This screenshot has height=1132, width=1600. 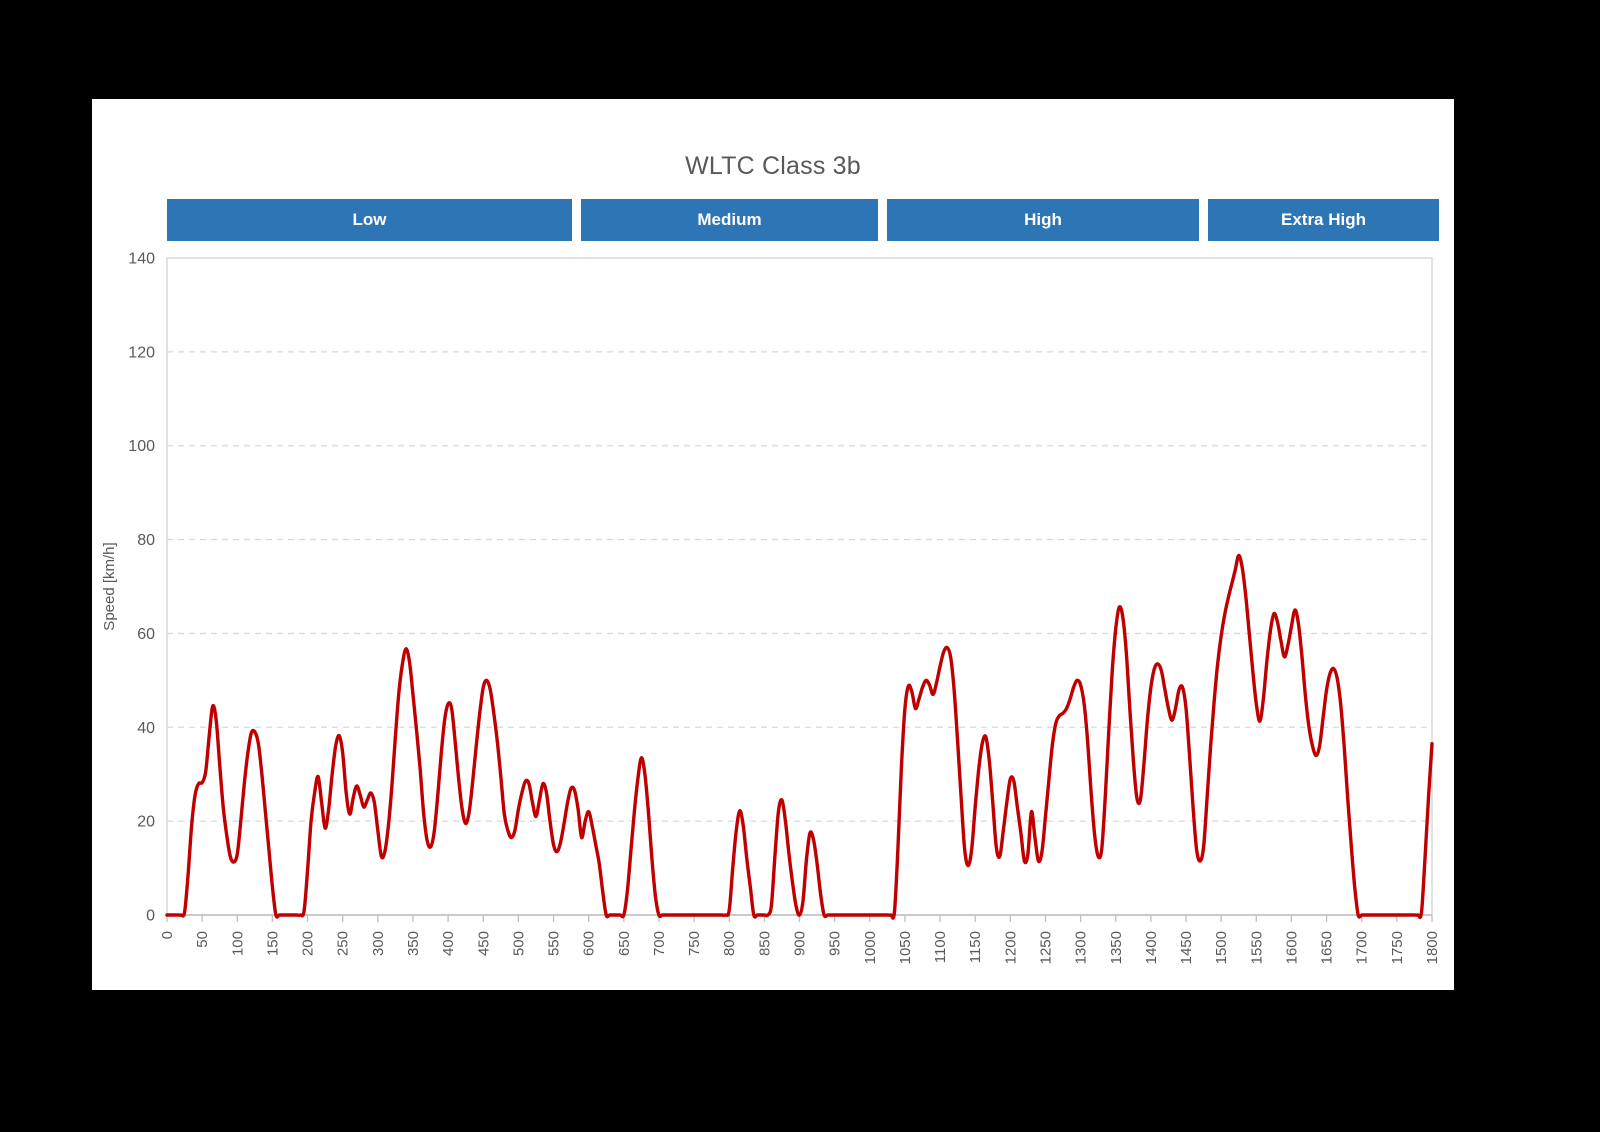 I want to click on y-tick-label: 60, so click(x=146, y=634).